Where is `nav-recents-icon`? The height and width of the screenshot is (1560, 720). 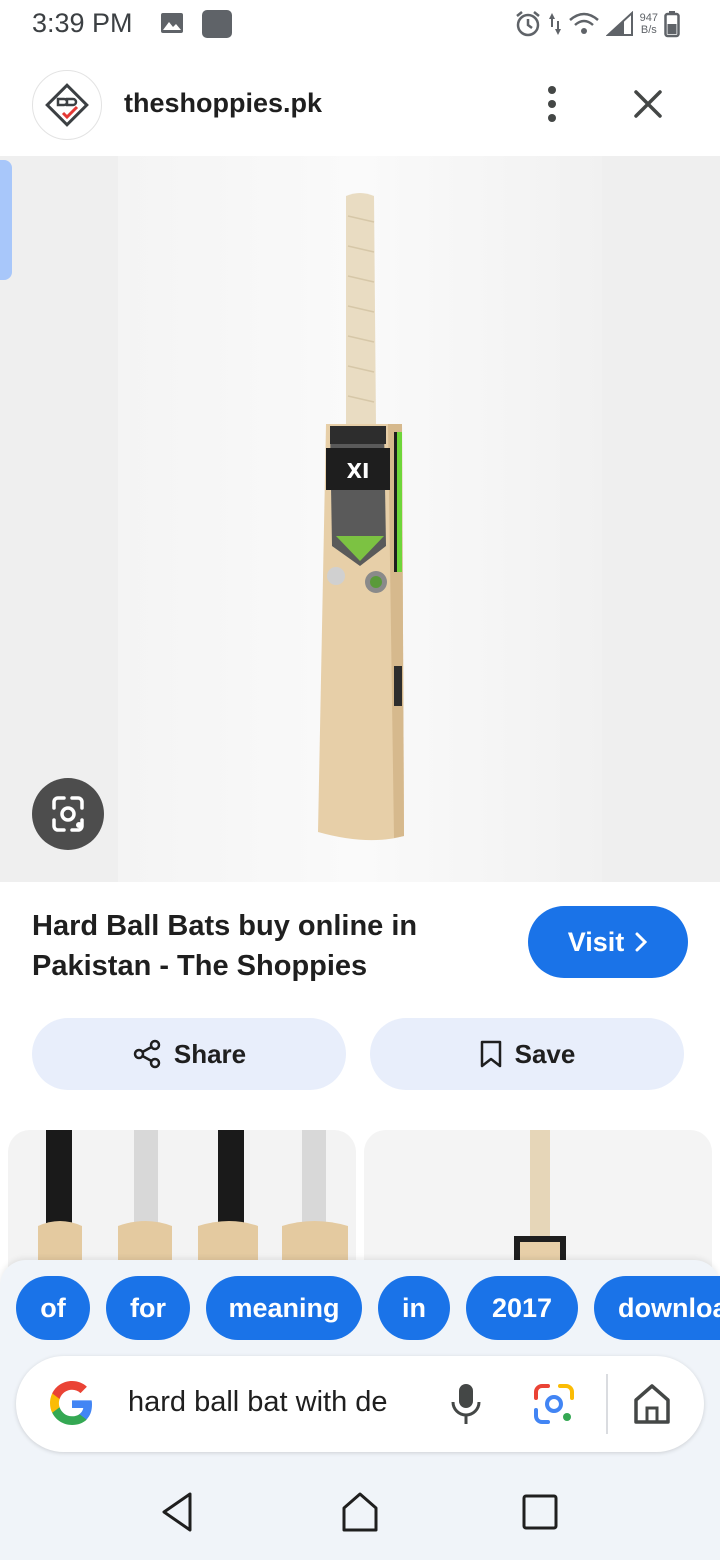 nav-recents-icon is located at coordinates (540, 1512).